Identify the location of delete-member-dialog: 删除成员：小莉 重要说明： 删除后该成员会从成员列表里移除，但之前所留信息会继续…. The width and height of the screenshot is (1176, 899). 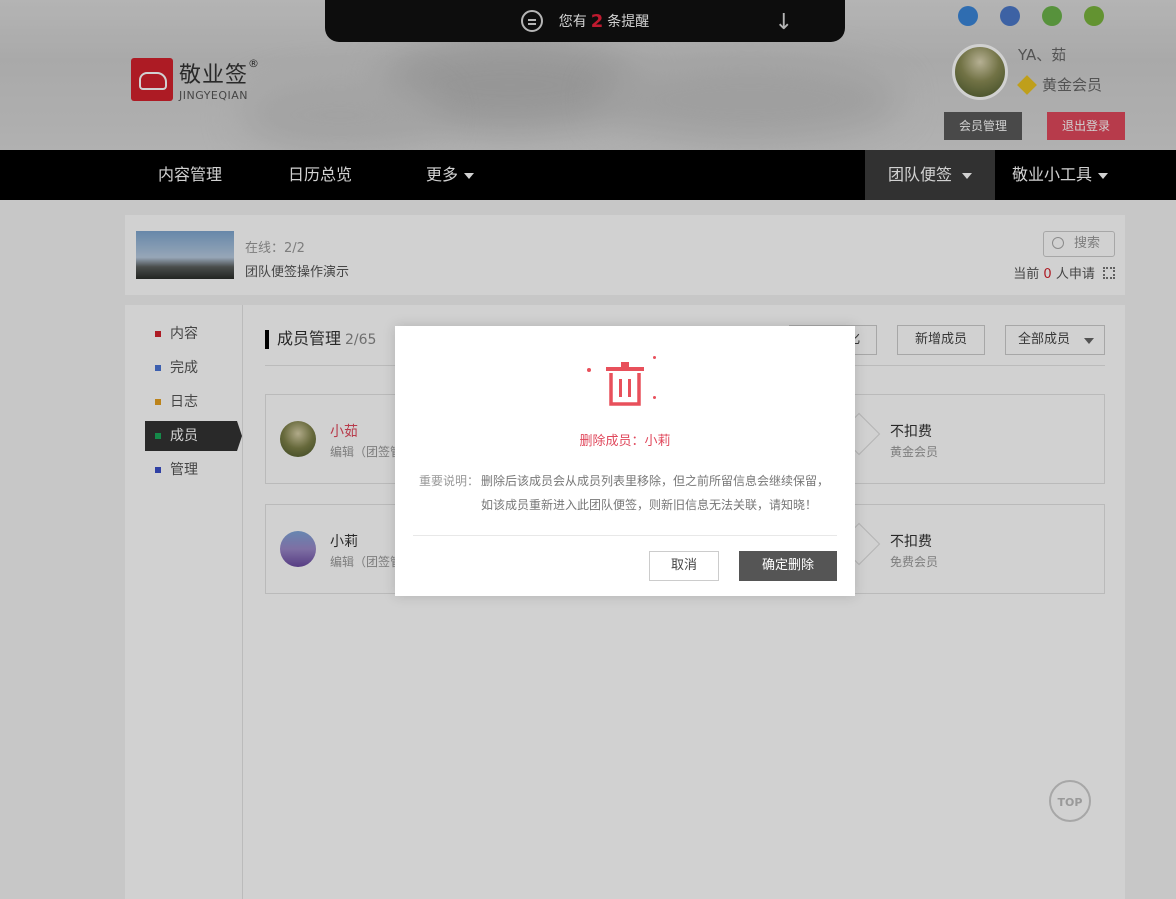
(625, 461).